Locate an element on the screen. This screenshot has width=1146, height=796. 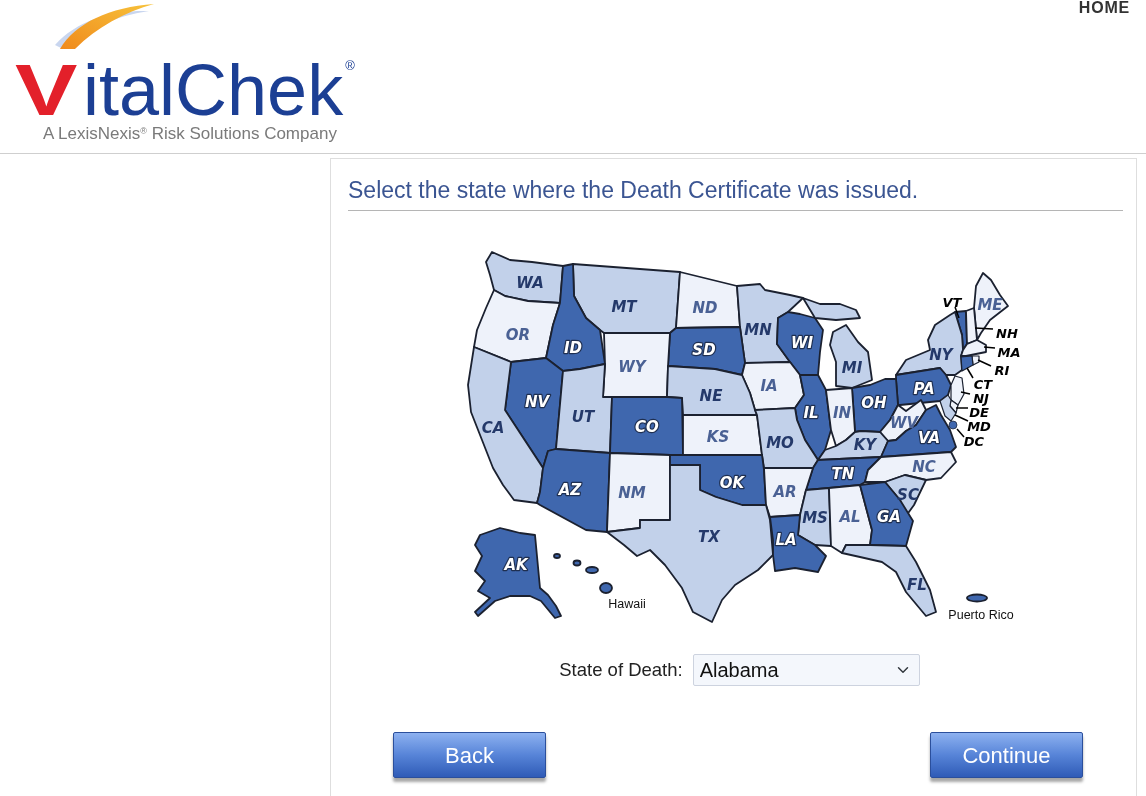
state-label: CT is located at coordinates (983, 384).